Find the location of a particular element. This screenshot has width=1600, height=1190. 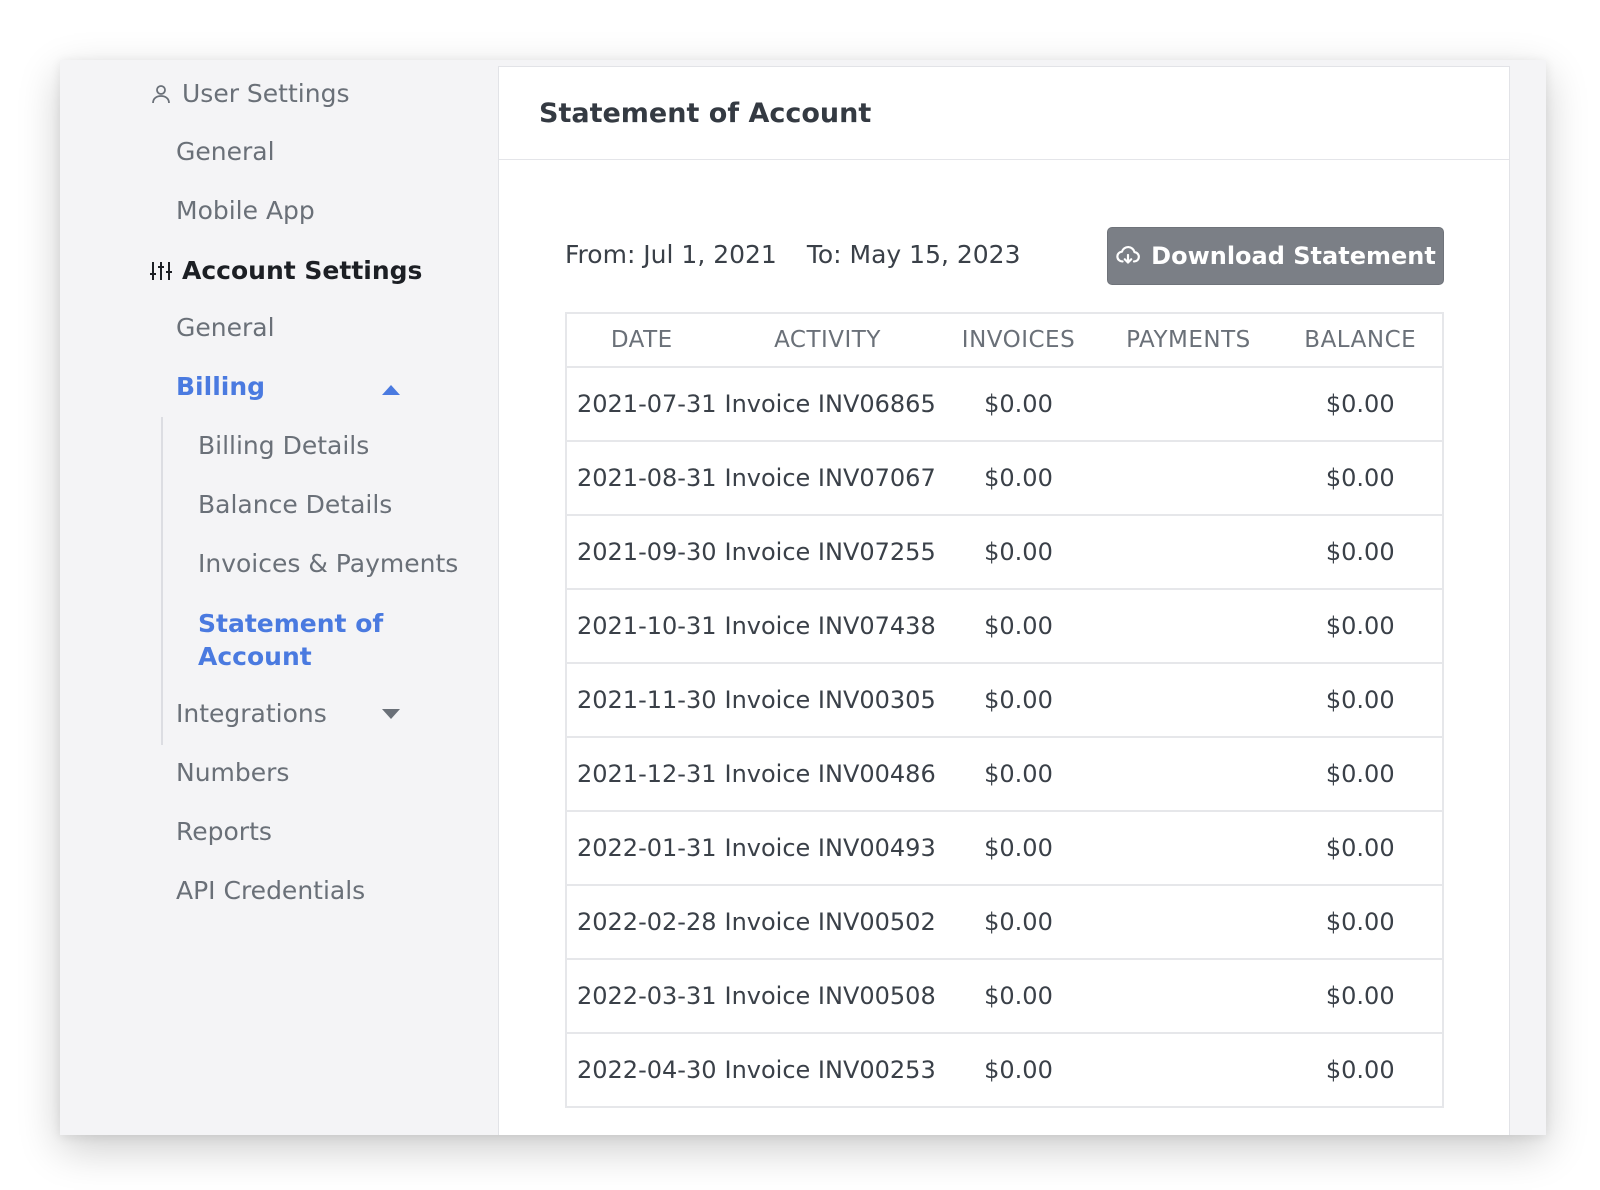

cell-activity: Invoice INV07255 is located at coordinates (827, 552).